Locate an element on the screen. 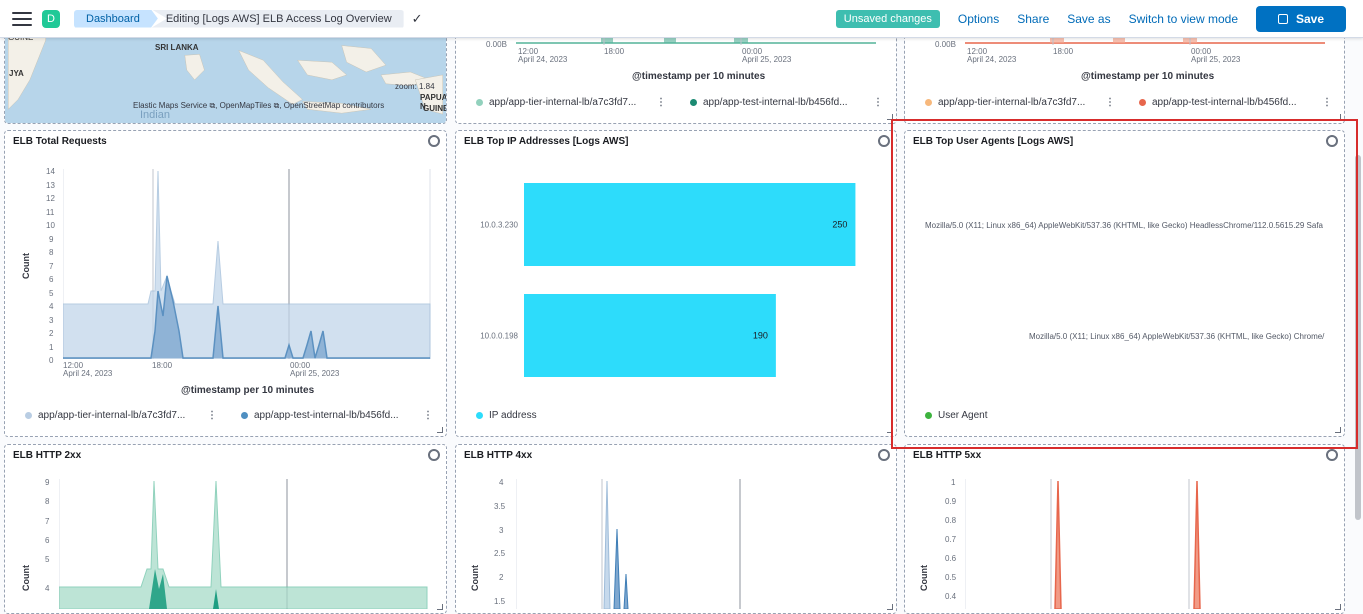 This screenshot has width=1363, height=614. y-tick-label: 0.00B is located at coordinates (945, 44).